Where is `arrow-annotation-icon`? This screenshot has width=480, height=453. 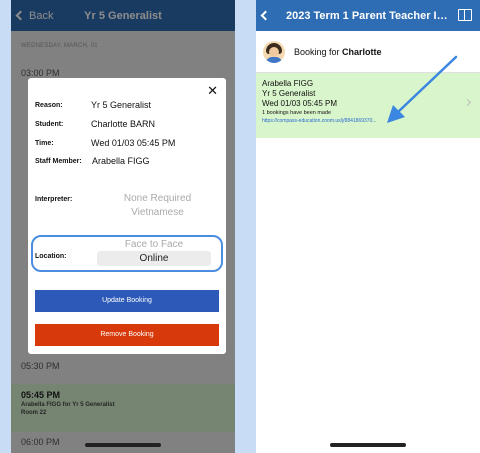
arrow-annotation-icon is located at coordinates (422, 89).